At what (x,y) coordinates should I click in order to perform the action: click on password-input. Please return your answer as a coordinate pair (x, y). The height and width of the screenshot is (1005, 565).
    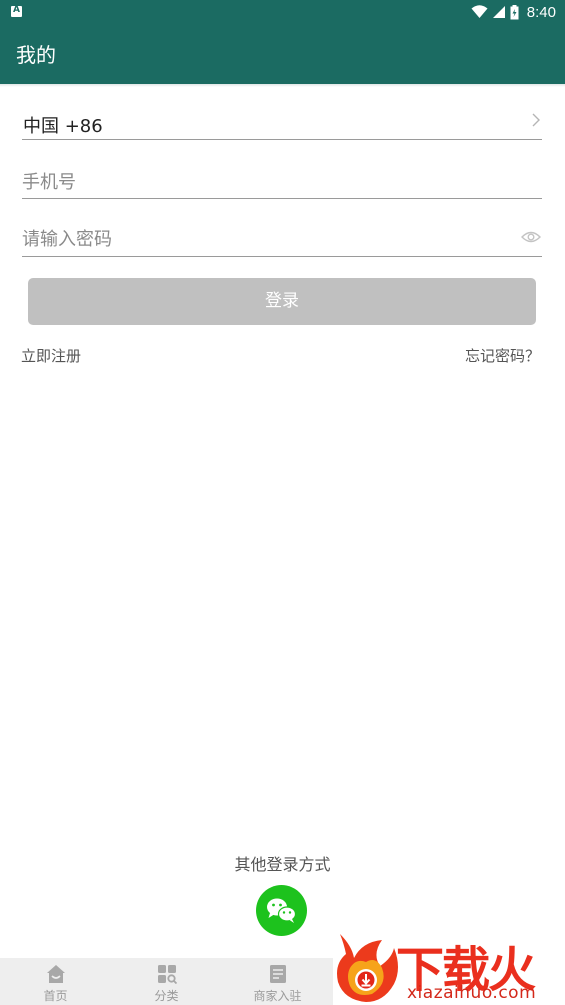
    Looking at the image, I should click on (262, 239).